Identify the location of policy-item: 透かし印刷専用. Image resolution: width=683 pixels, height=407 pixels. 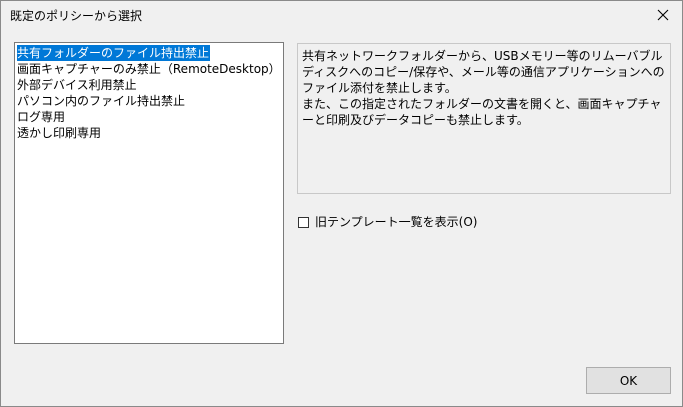
(149, 133).